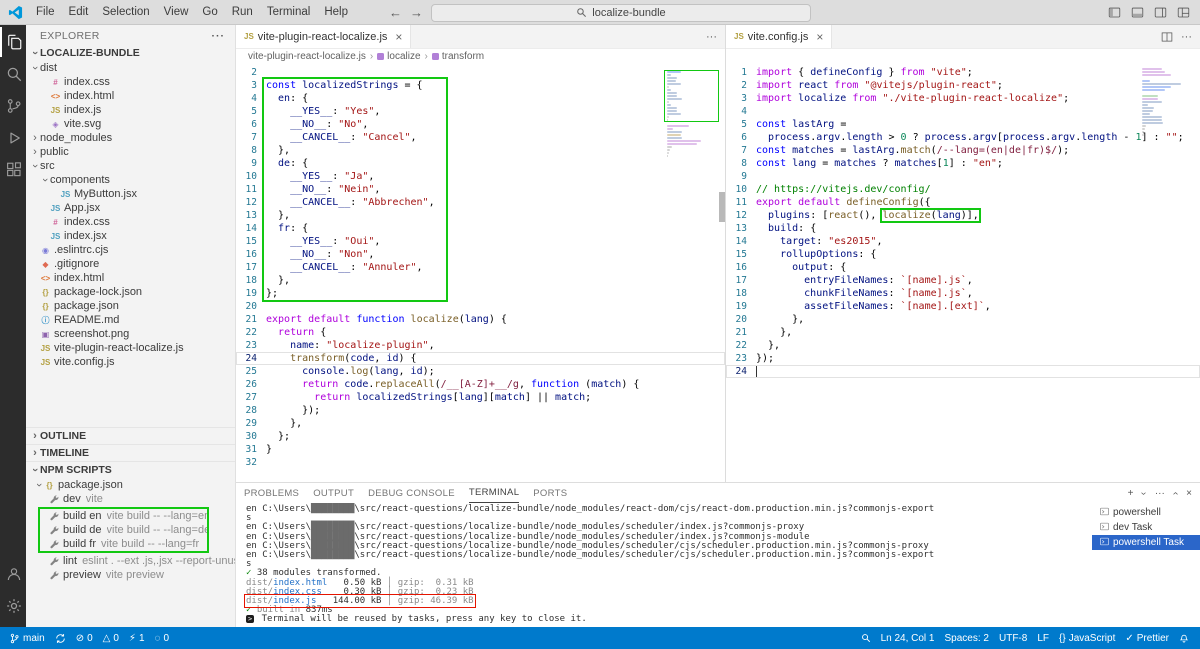  I want to click on status-item-check: ✓ Prettier, so click(1147, 638).